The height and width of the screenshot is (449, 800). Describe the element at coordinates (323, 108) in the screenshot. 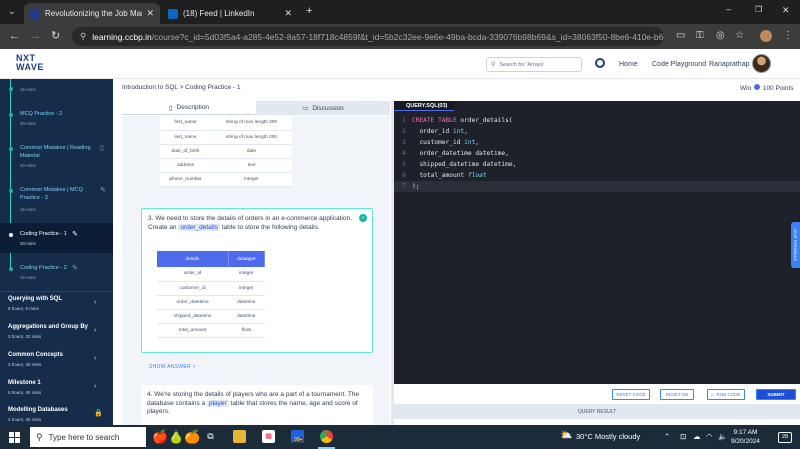

I see `tab-discussion: ▭ Discussion` at that location.